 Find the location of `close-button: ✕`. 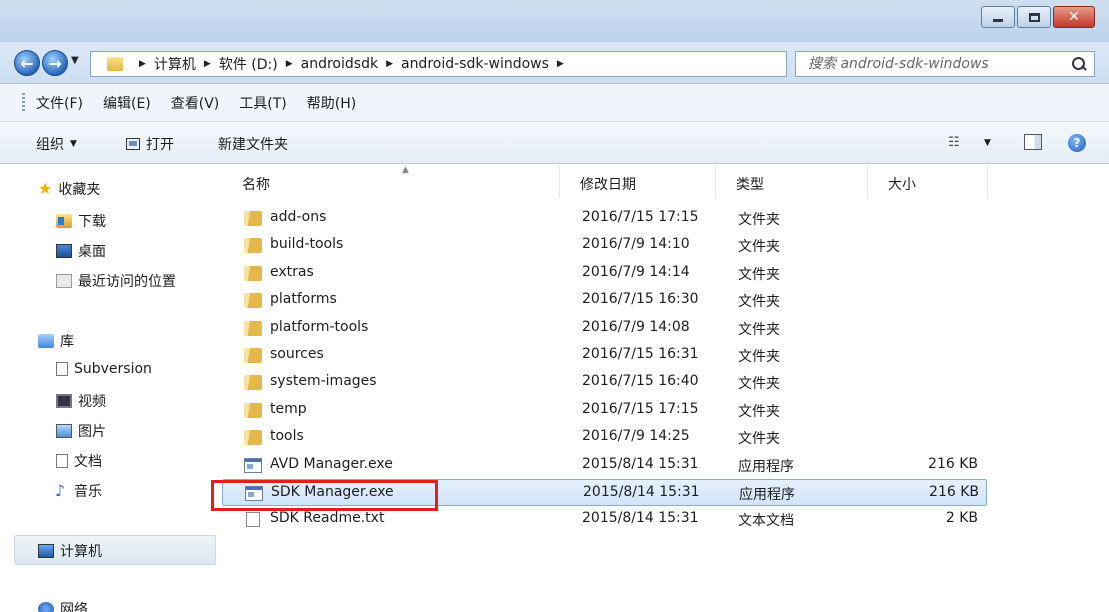

close-button: ✕ is located at coordinates (1074, 17).